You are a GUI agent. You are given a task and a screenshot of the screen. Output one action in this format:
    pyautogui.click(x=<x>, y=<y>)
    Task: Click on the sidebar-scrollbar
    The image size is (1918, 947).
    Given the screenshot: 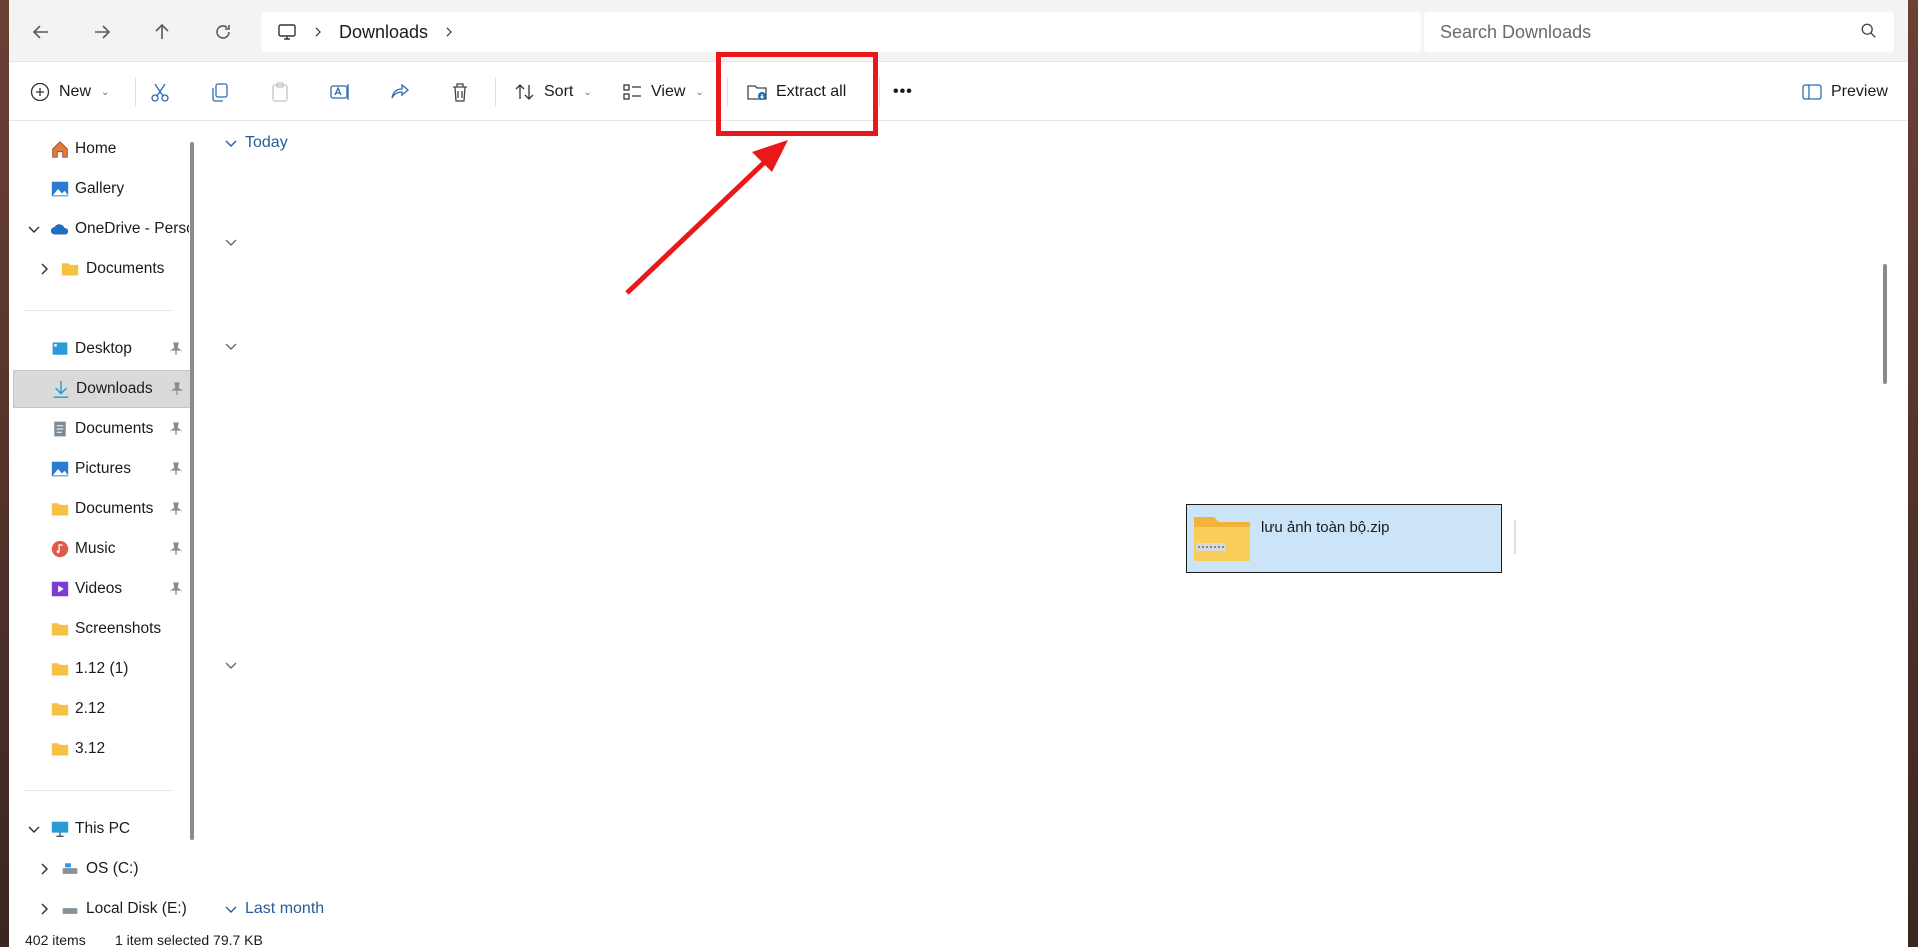 What is the action you would take?
    pyautogui.click(x=192, y=491)
    